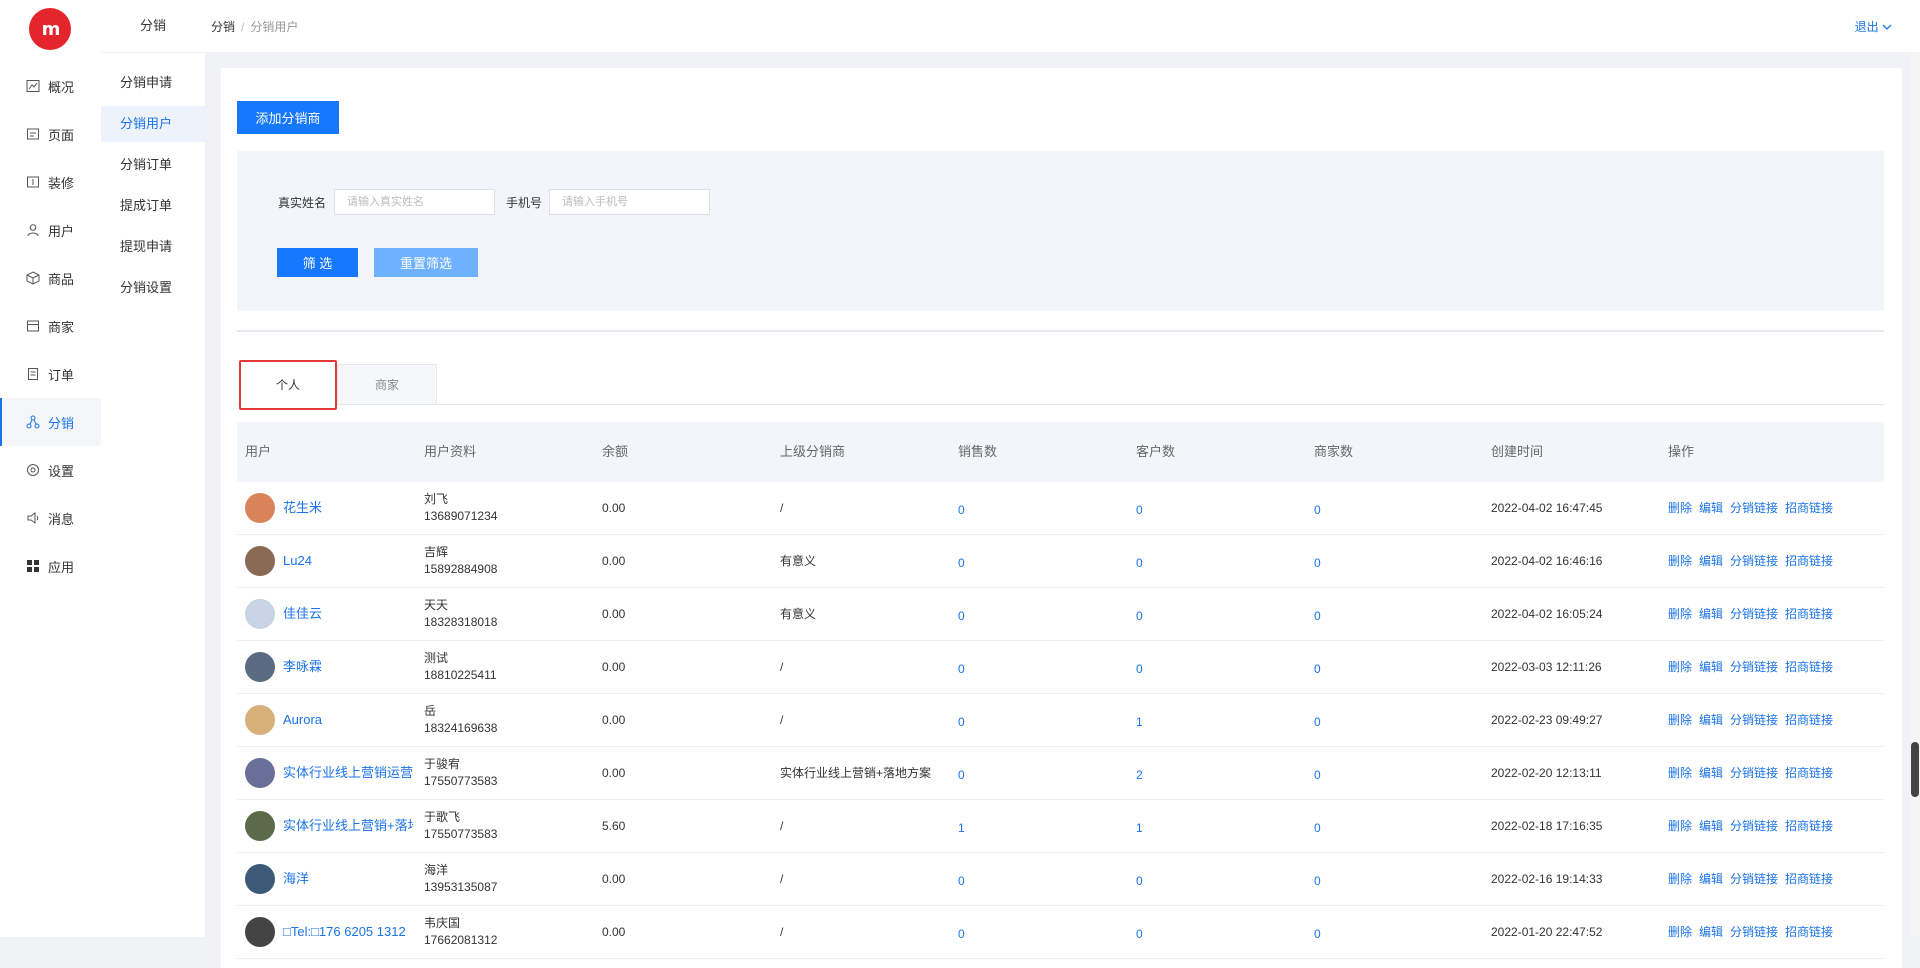  Describe the element at coordinates (50, 230) in the screenshot. I see `nav-item-users: 用户` at that location.